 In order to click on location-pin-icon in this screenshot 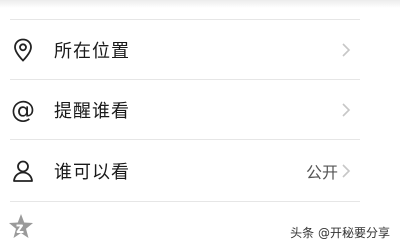, I will do `click(23, 50)`.